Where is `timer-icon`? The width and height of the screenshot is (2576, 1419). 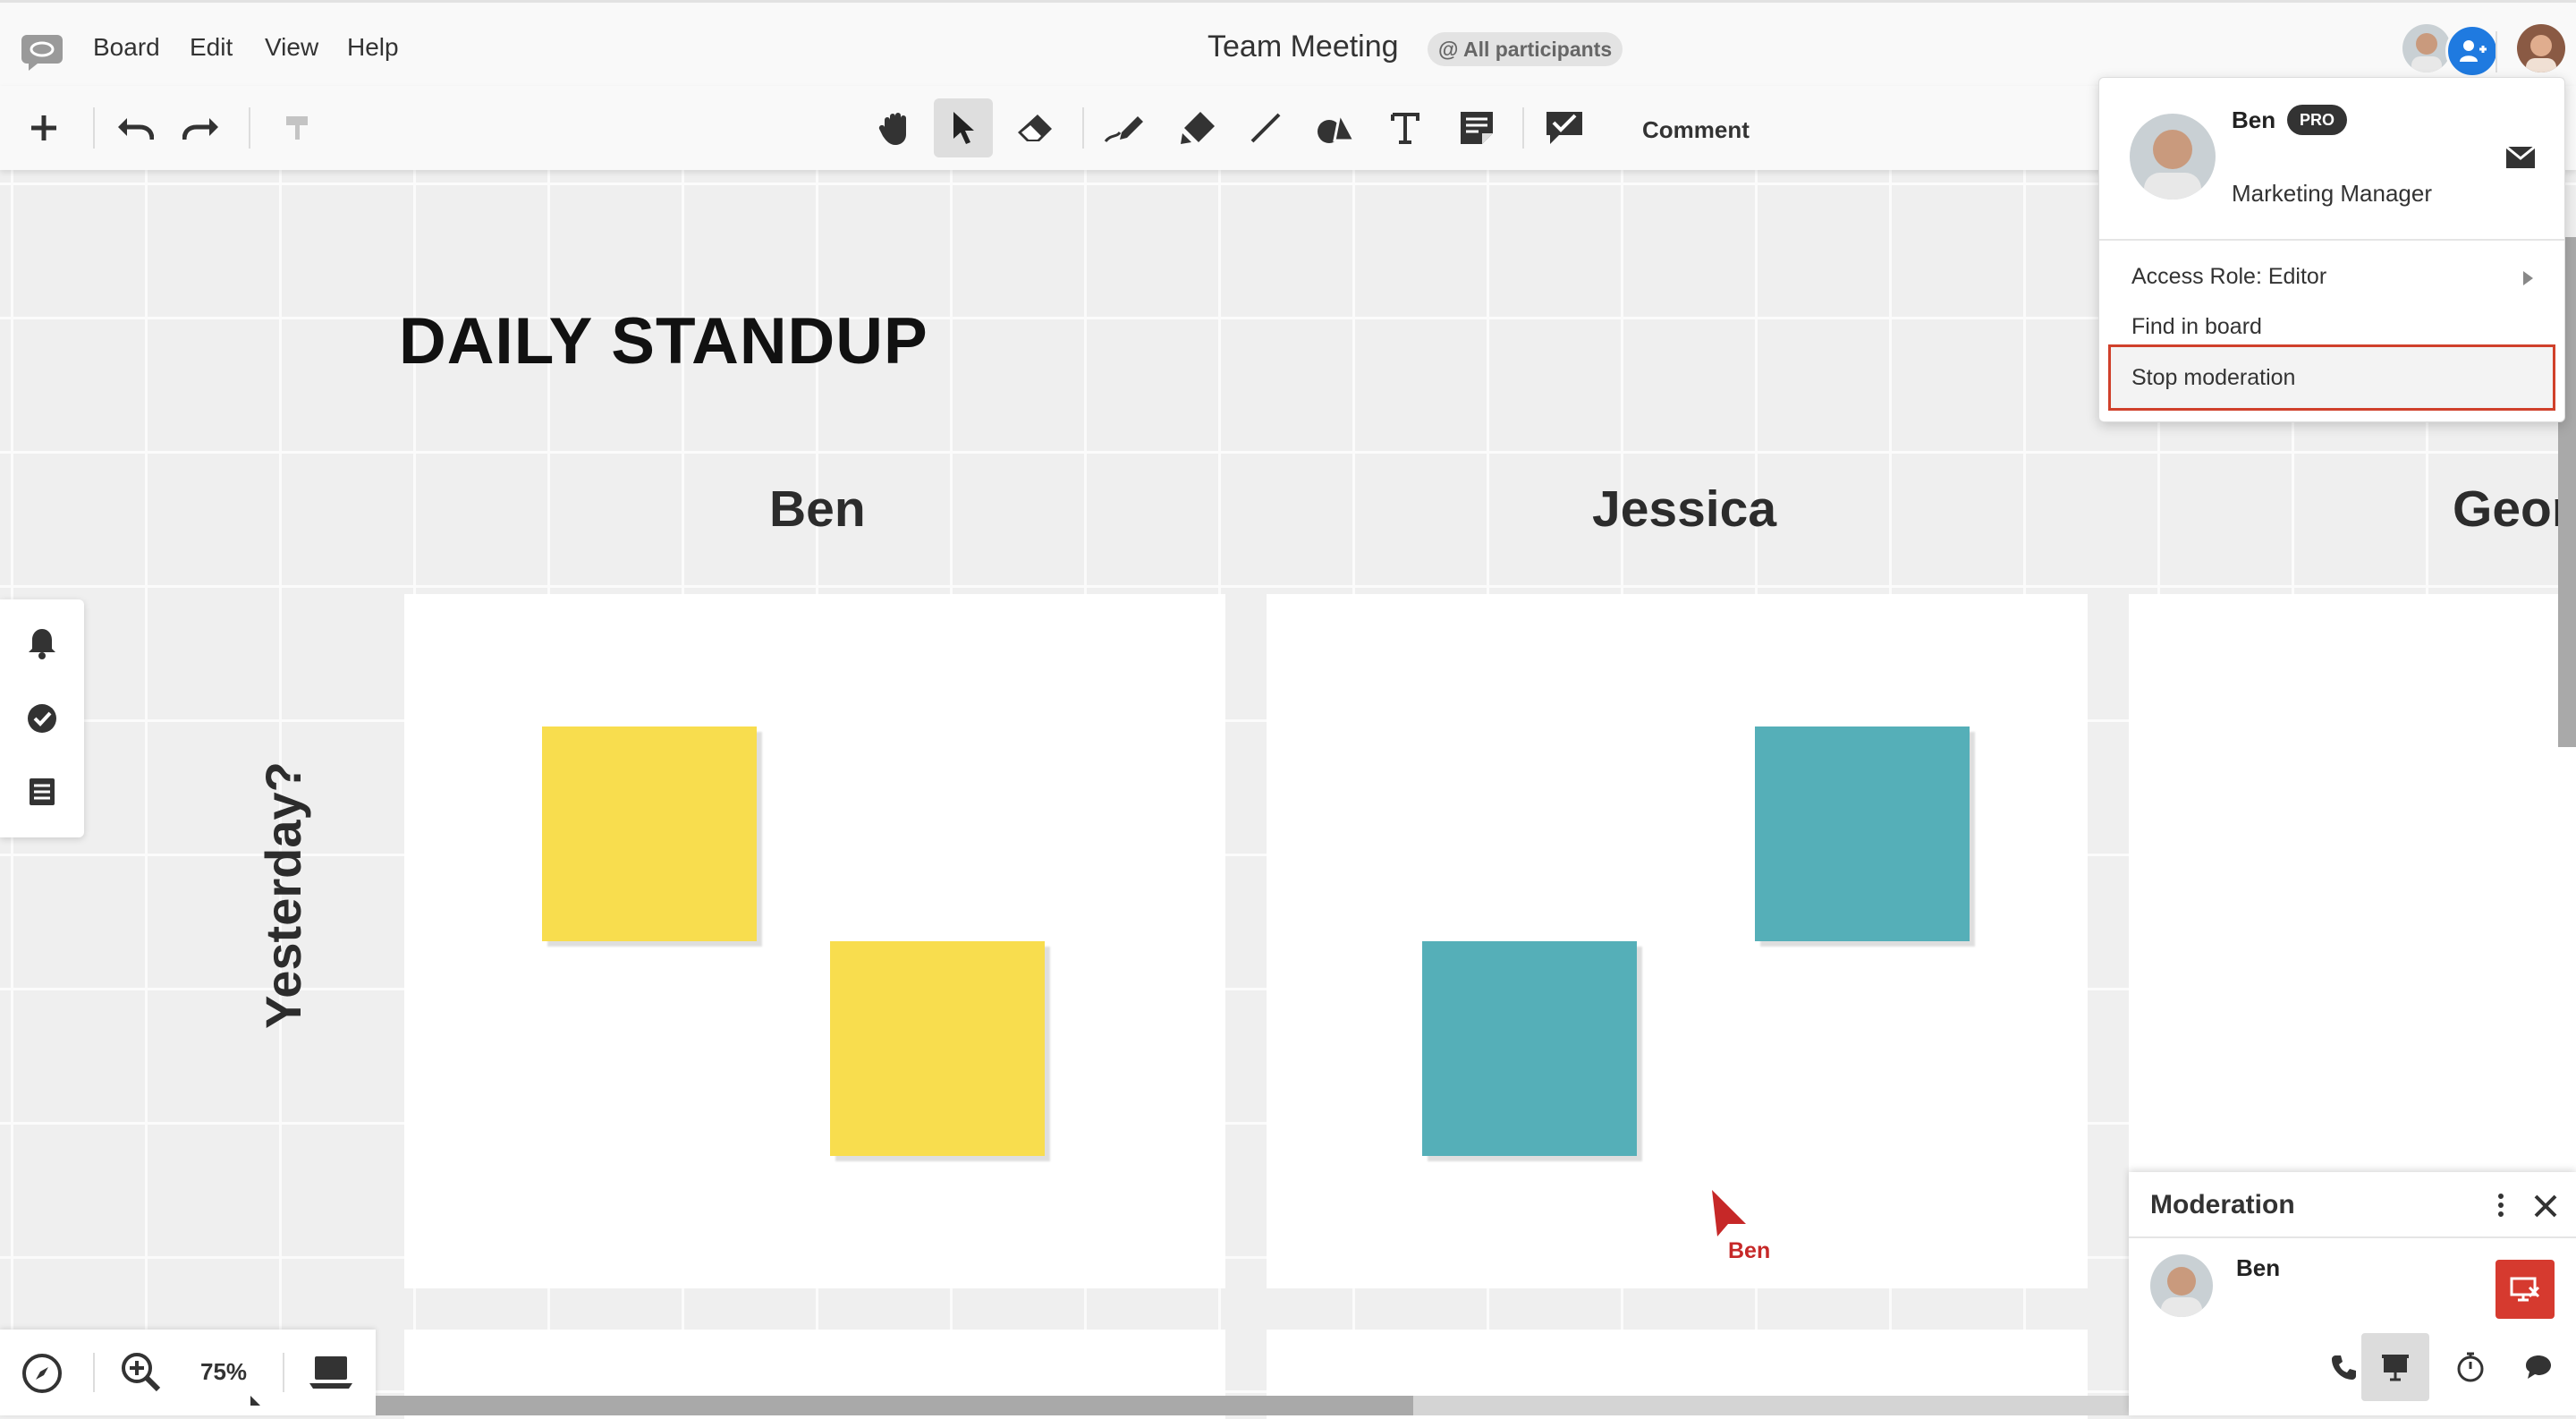 timer-icon is located at coordinates (2470, 1367).